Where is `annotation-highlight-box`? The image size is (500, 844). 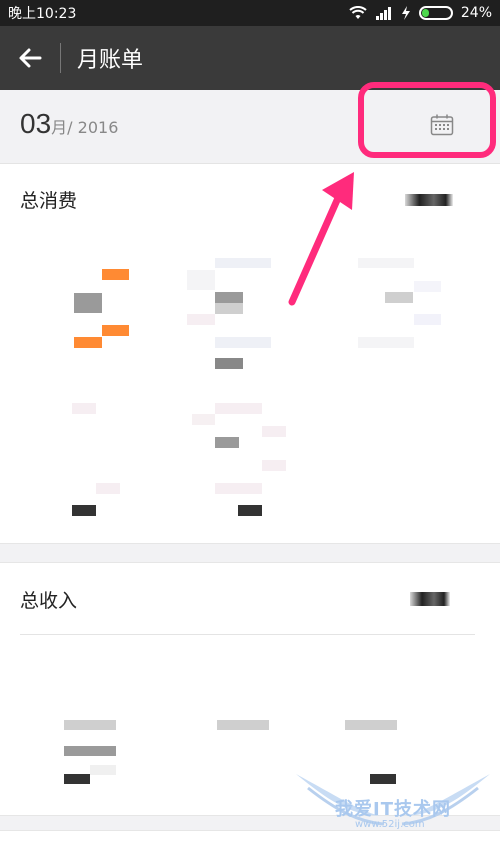
annotation-highlight-box is located at coordinates (427, 120).